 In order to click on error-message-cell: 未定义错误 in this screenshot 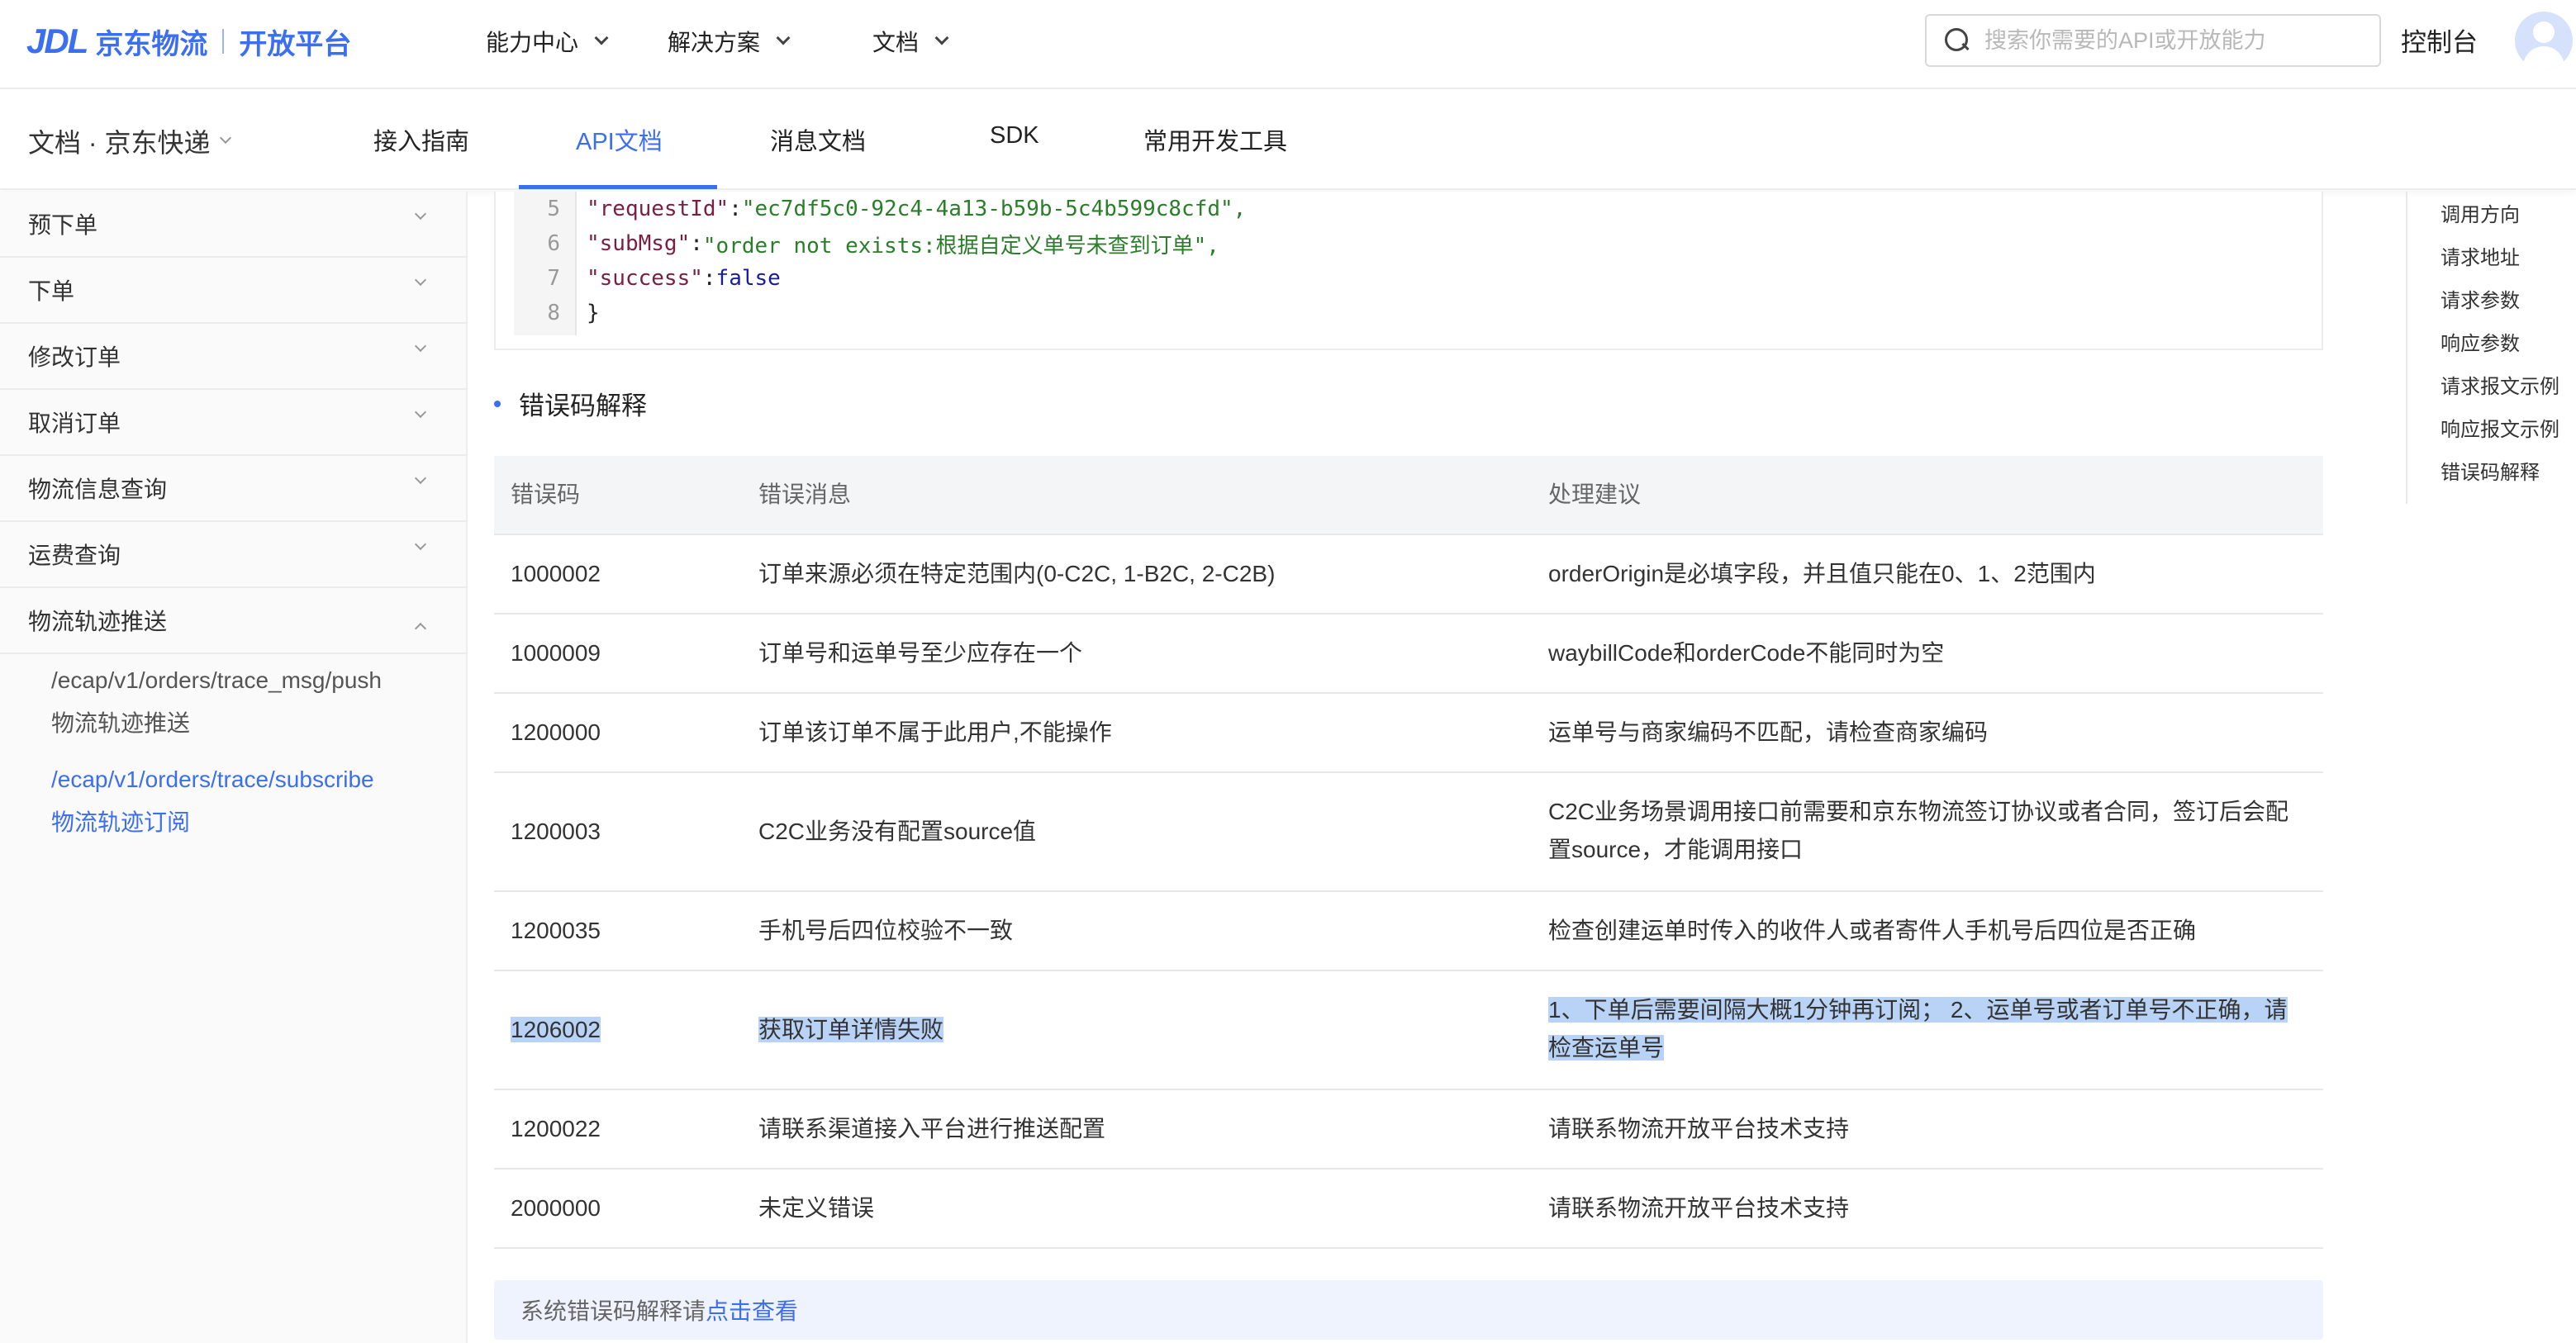, I will do `click(816, 1208)`.